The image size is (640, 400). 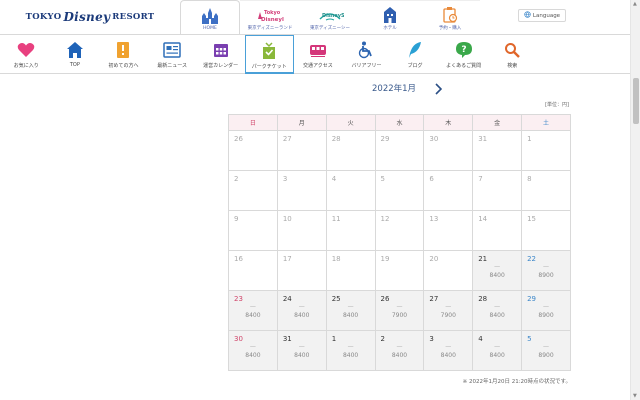 I want to click on calendar-day-cell: 28 — 8400, so click(x=497, y=310).